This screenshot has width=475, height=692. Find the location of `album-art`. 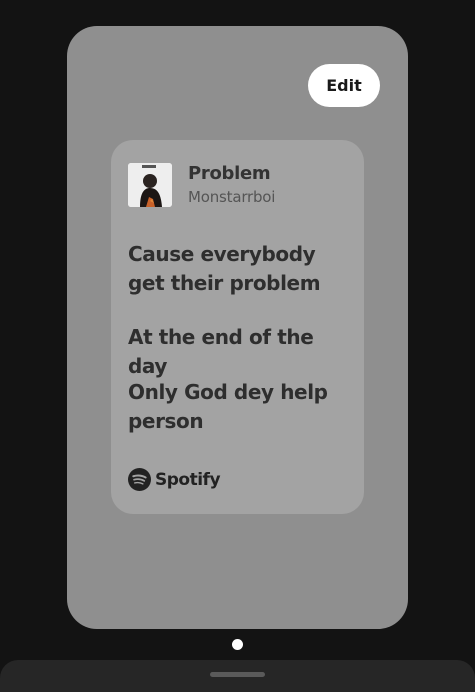

album-art is located at coordinates (150, 185).